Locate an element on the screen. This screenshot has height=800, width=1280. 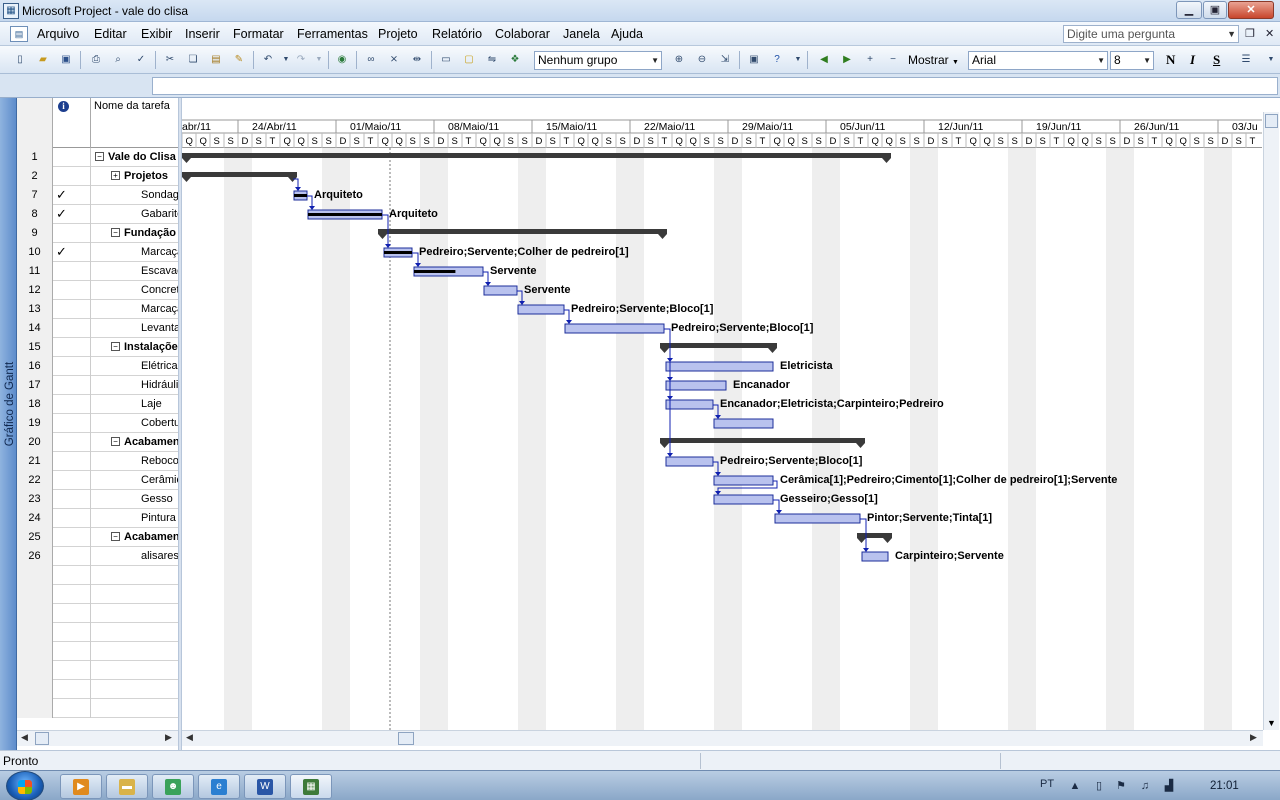
show-subtasks-icon: + is located at coordinates (870, 60).